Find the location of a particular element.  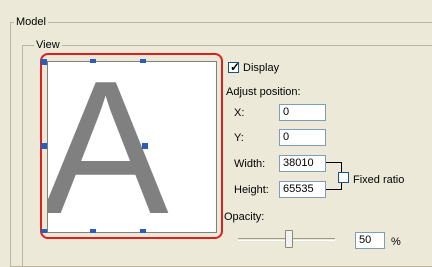

view-legend: View is located at coordinates (48, 45).